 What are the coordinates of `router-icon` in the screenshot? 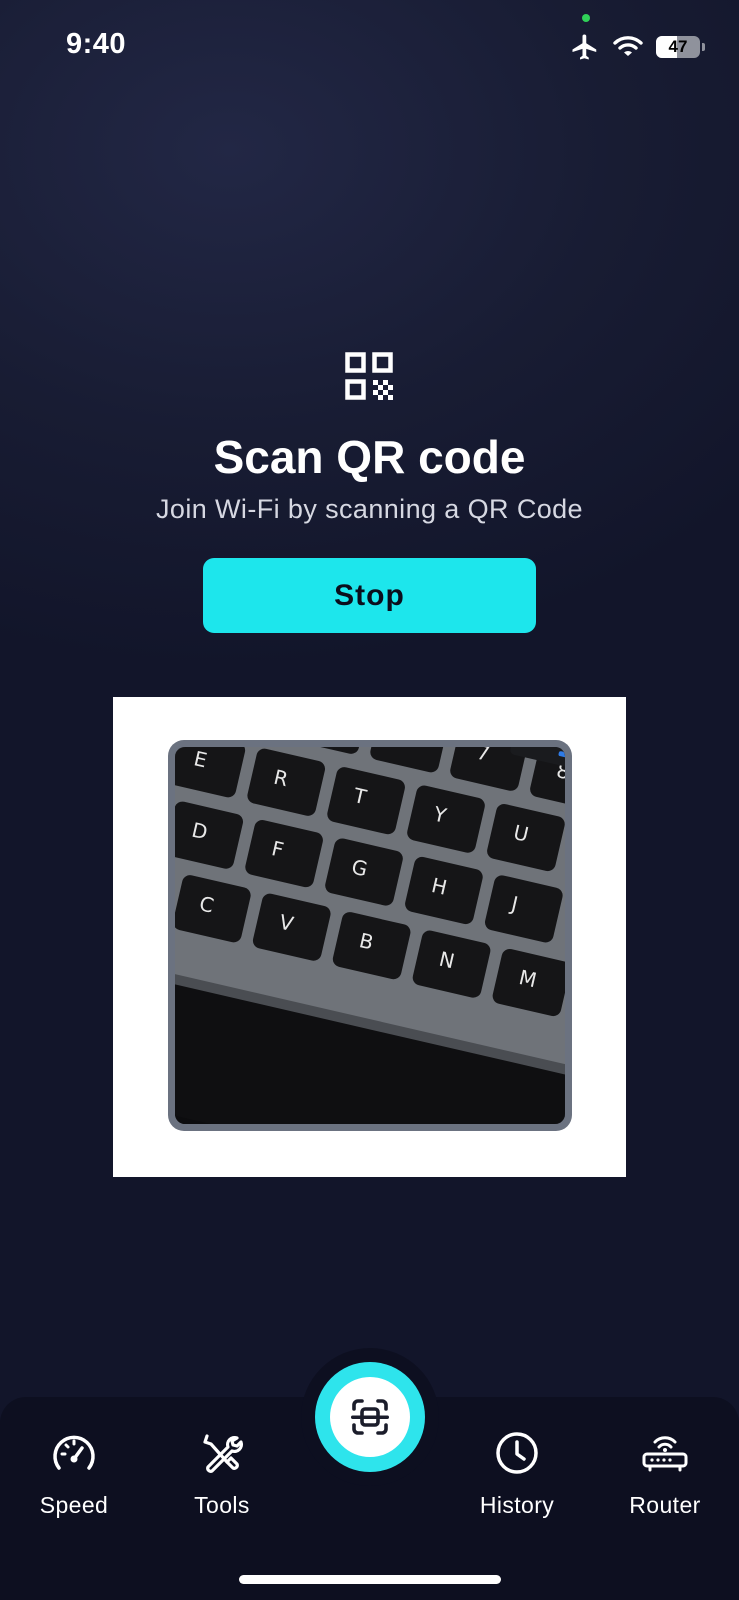 It's located at (665, 1454).